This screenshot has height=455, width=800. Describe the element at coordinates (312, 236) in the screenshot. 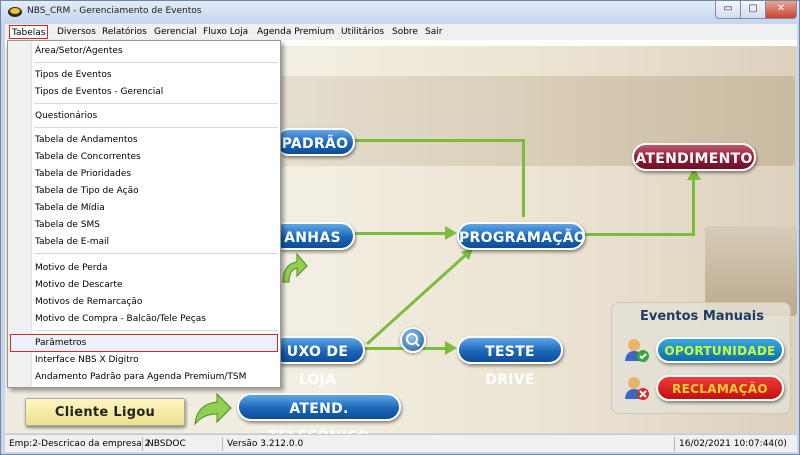

I see `campanhas-button: ANHAS` at that location.